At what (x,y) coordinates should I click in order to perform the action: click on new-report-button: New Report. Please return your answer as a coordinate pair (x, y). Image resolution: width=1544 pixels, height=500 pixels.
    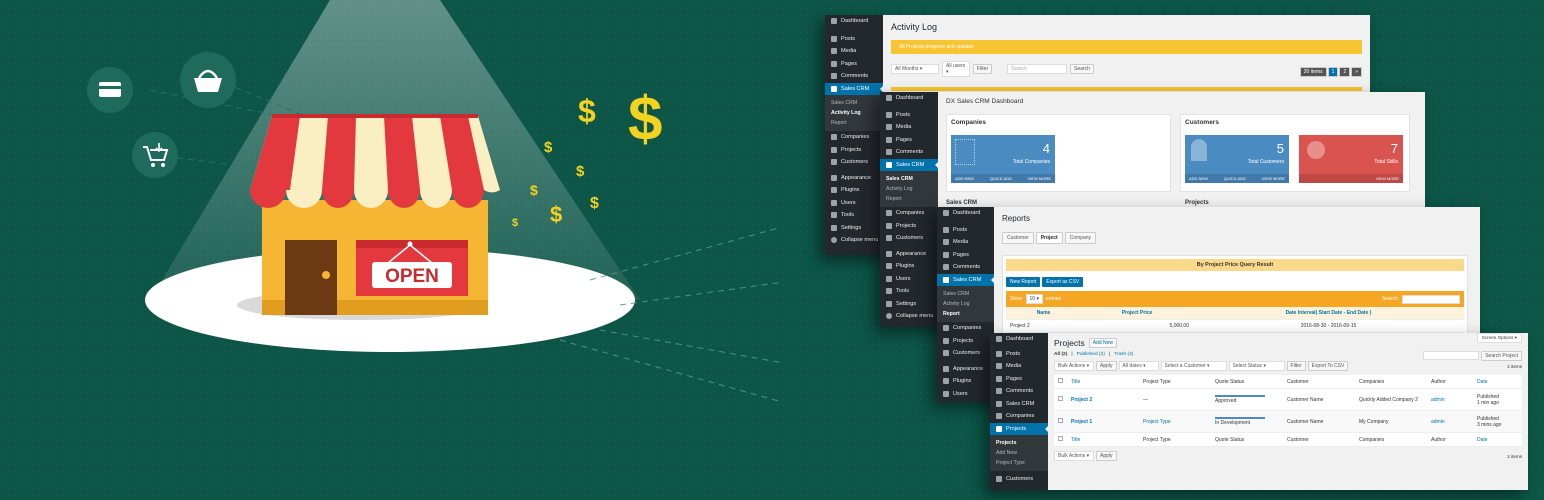
    Looking at the image, I should click on (1023, 282).